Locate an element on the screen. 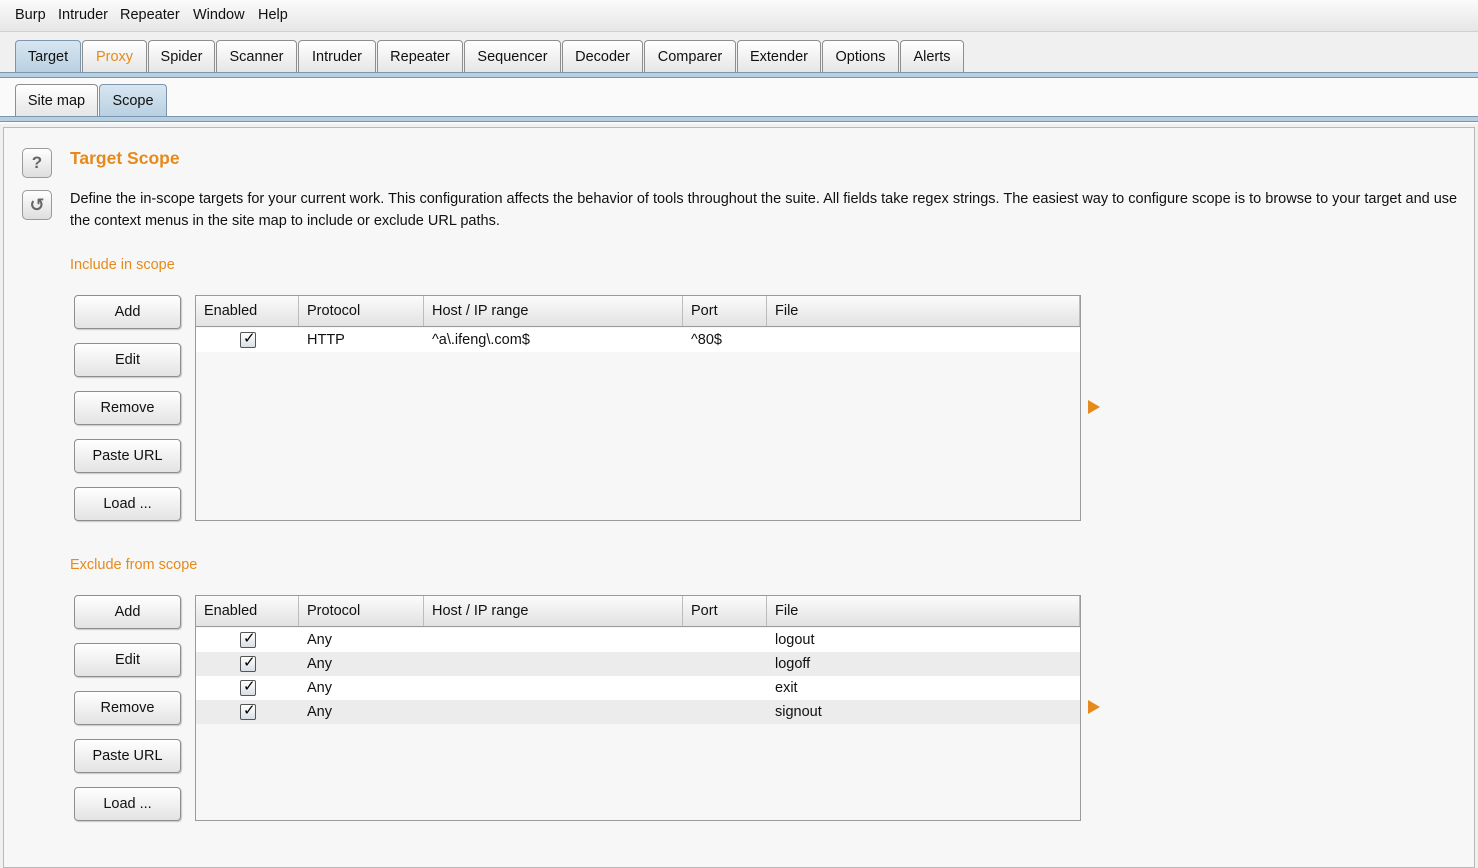 This screenshot has width=1478, height=868. table-row: Any logoff is located at coordinates (638, 664).